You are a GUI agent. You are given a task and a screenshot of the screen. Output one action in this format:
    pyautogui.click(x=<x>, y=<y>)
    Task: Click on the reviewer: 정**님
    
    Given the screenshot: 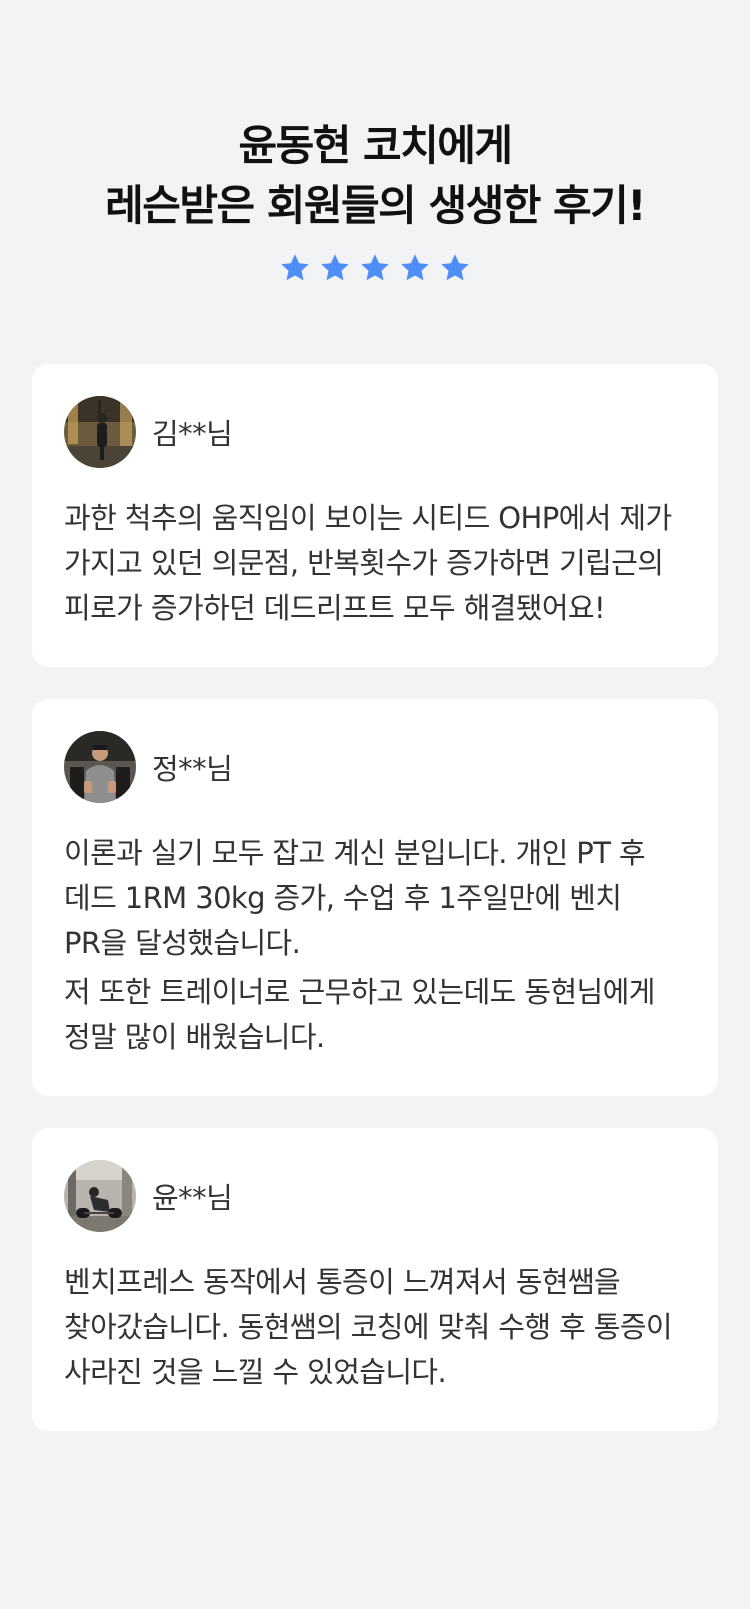 What is the action you would take?
    pyautogui.click(x=375, y=767)
    